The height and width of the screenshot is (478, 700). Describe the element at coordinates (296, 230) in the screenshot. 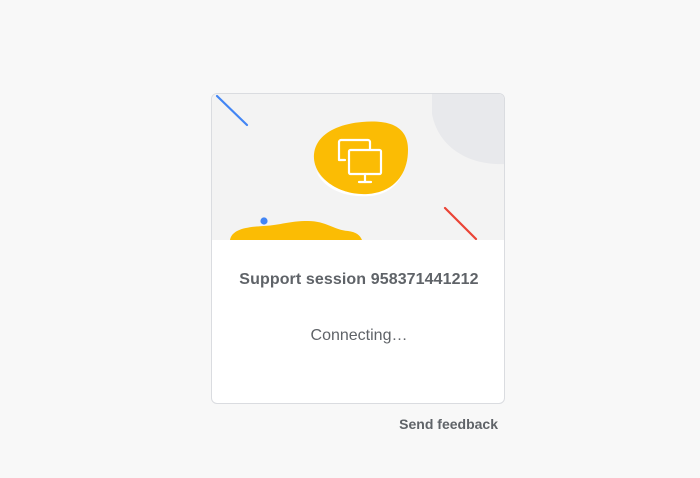

I see `decorative-yellow-wave` at that location.